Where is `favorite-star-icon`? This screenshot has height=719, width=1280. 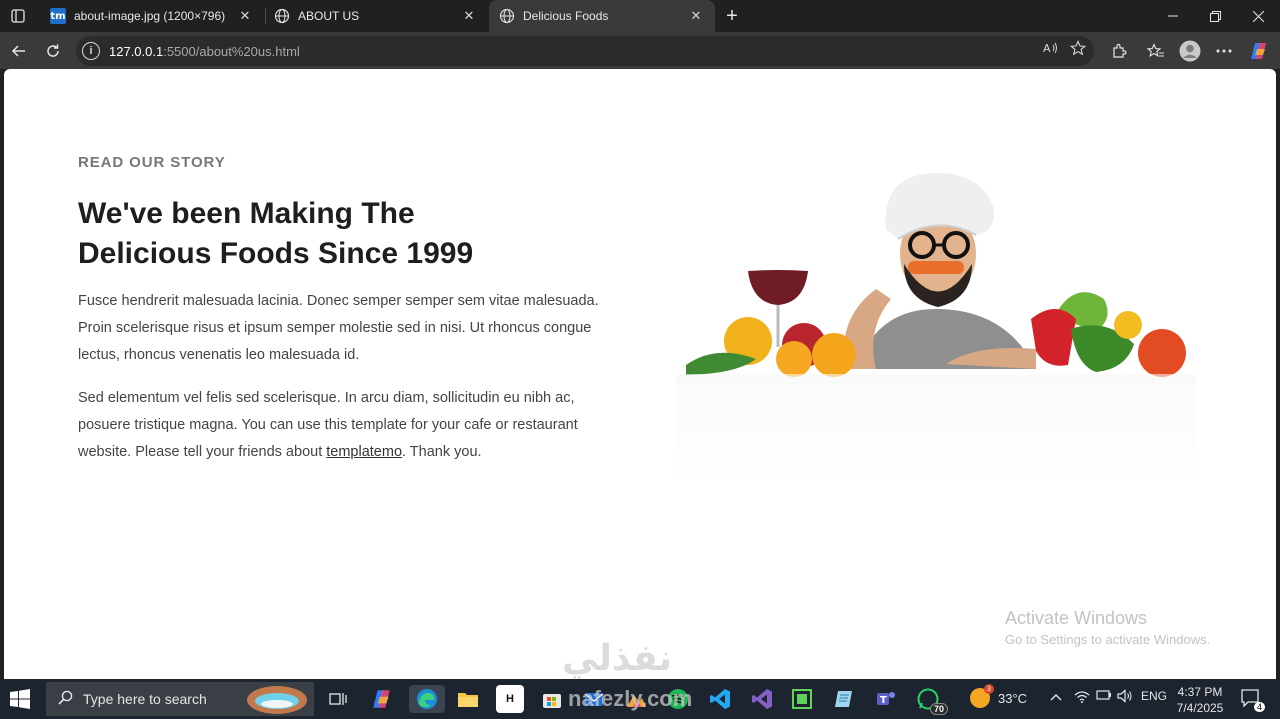 favorite-star-icon is located at coordinates (1078, 49).